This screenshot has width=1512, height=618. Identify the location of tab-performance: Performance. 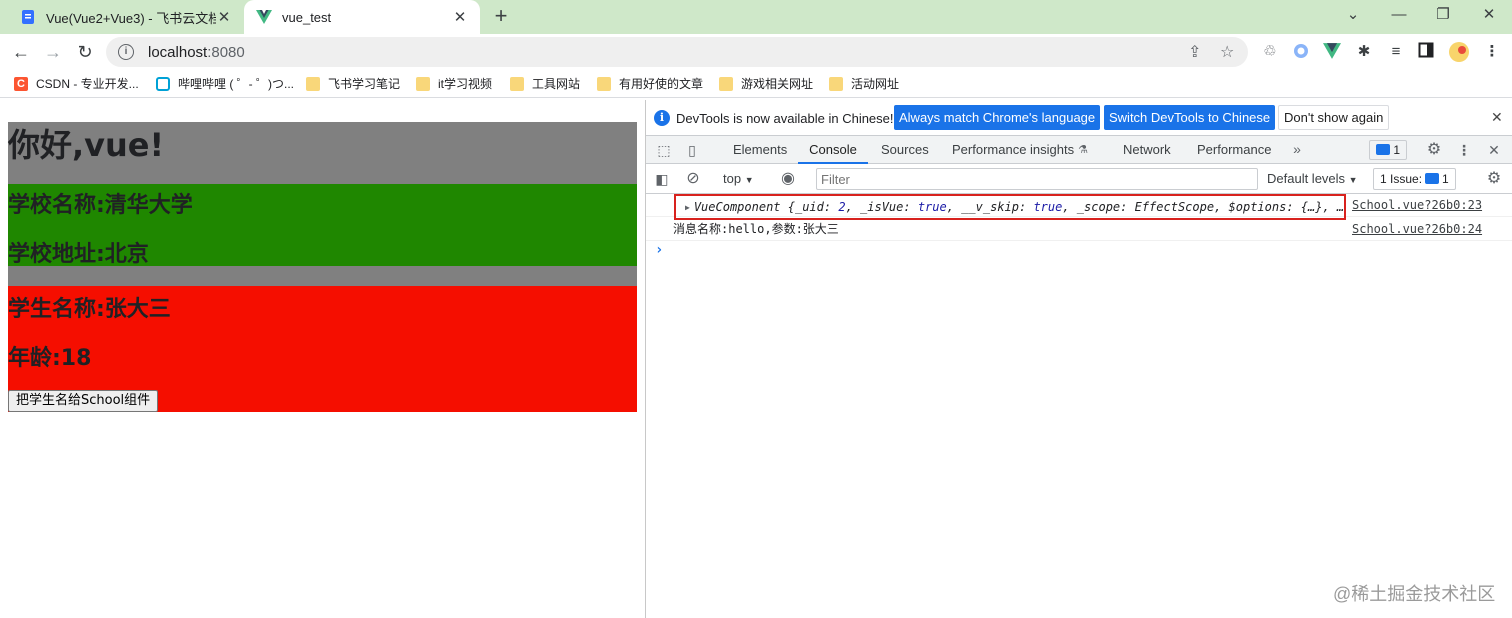
(1234, 150).